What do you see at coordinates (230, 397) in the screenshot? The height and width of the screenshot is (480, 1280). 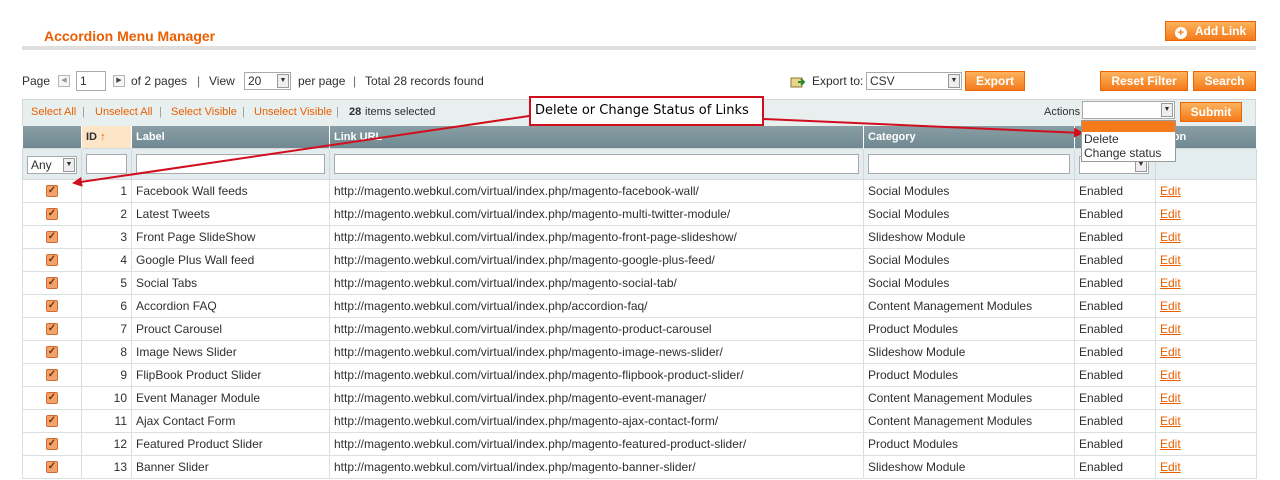 I see `label-cell: Event Manager Module` at bounding box center [230, 397].